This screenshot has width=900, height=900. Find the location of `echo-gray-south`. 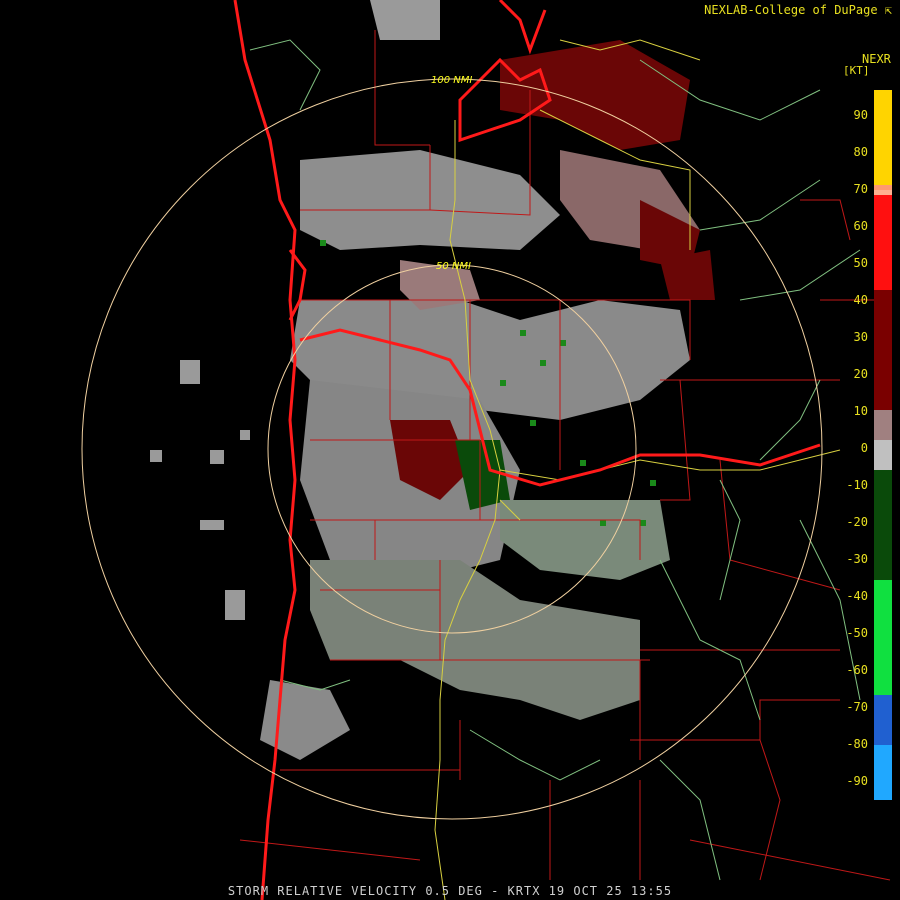

echo-gray-south is located at coordinates (475, 640).